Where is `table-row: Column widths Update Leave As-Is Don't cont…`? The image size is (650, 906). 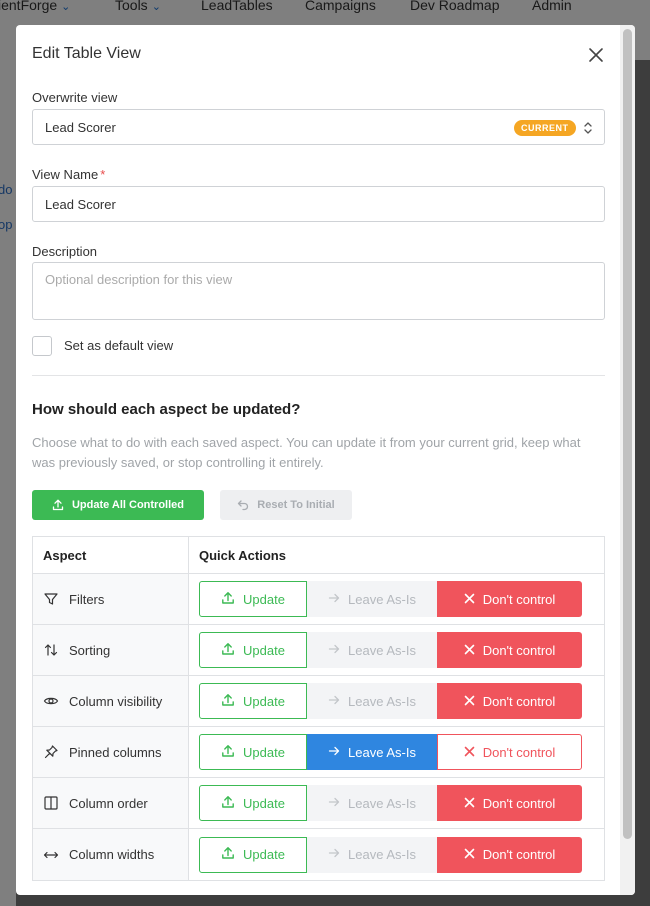
table-row: Column widths Update Leave As-Is Don't cont… is located at coordinates (318, 854).